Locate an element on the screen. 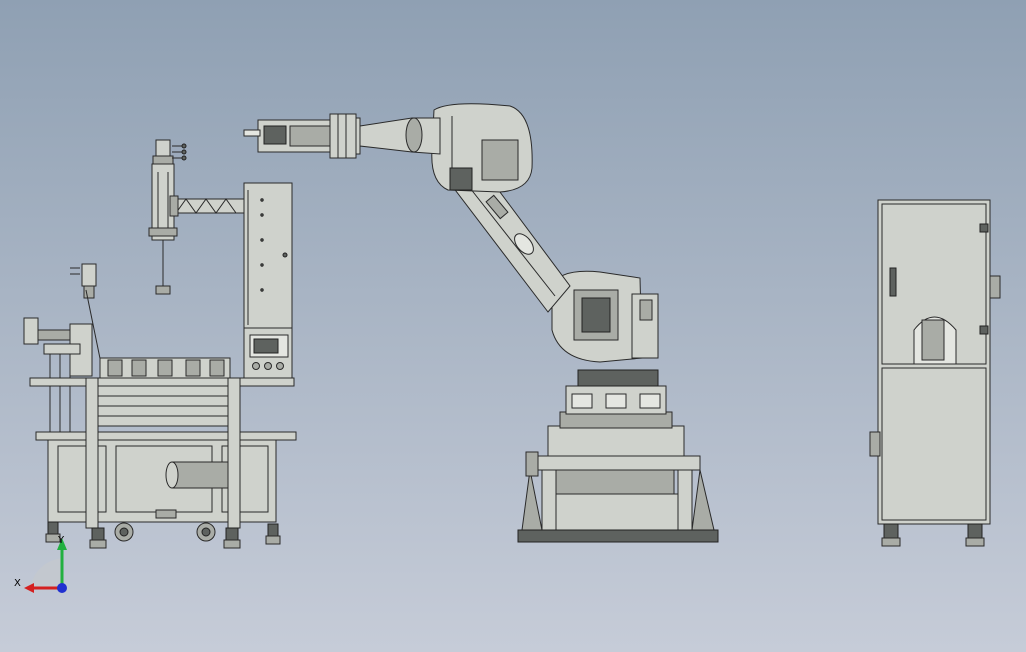  x-axis-label: X is located at coordinates (17, 583).